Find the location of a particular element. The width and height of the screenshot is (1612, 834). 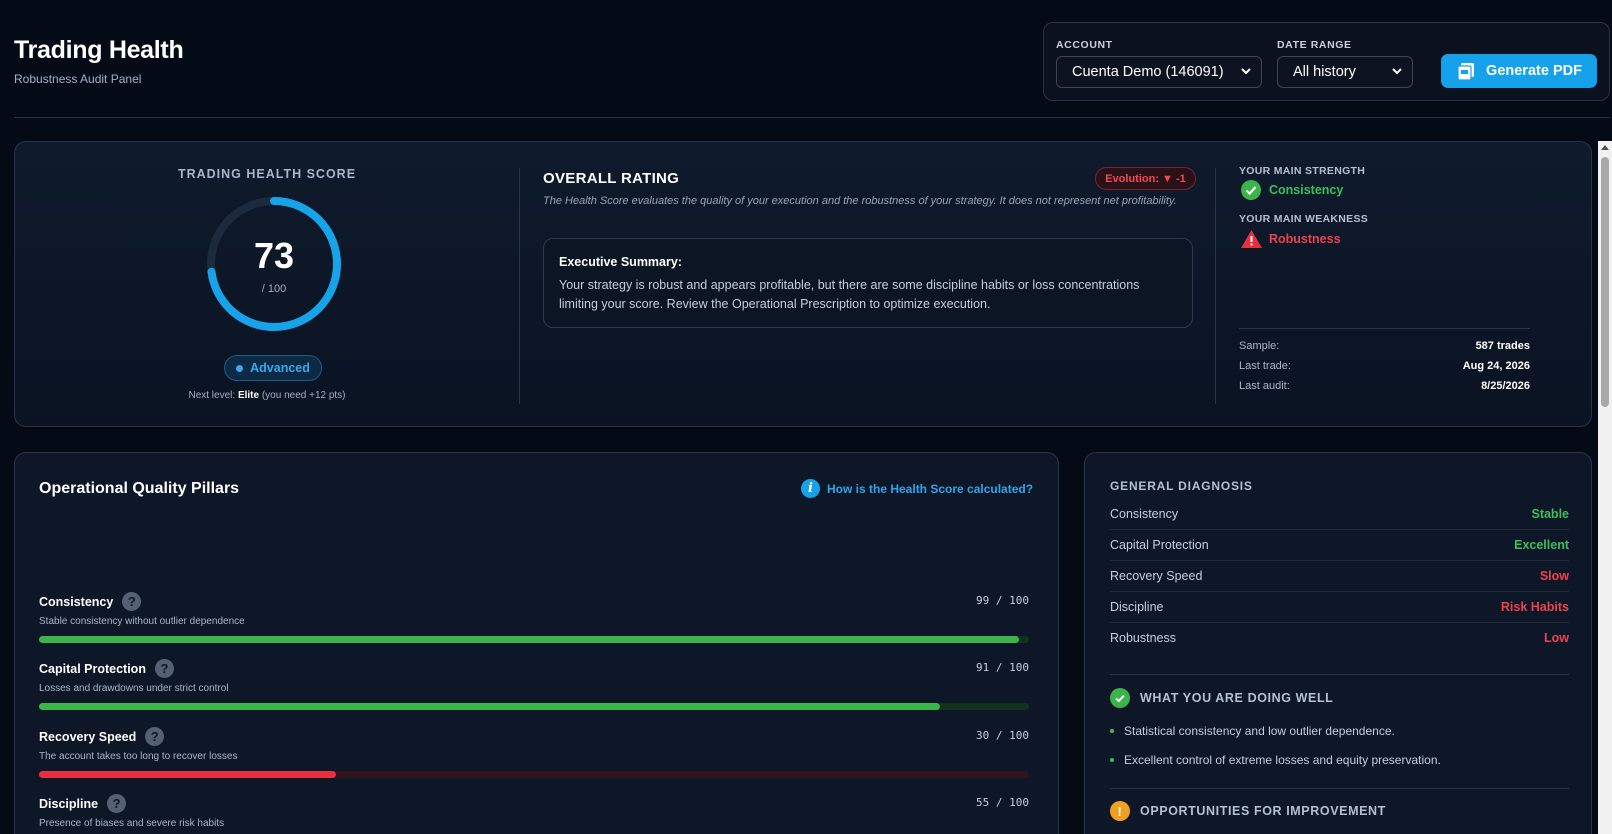

diagnosis-row: Consistency Stable is located at coordinates (1339, 514).